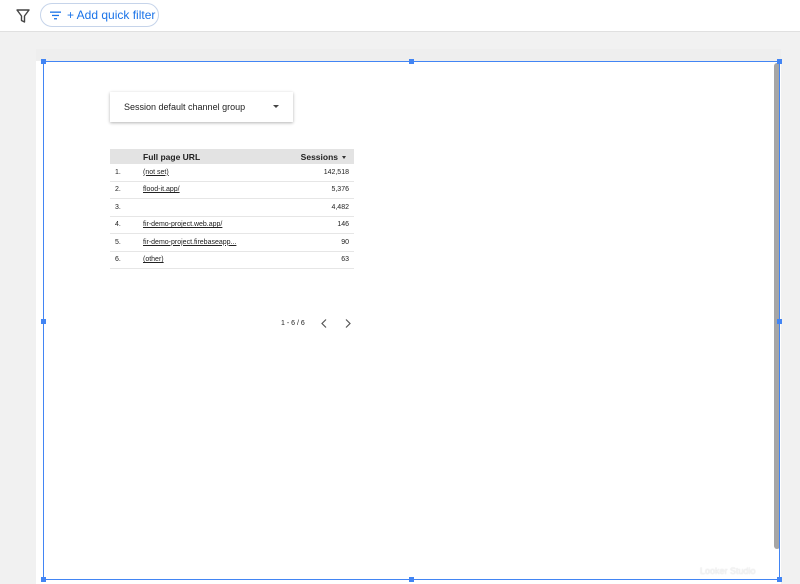  I want to click on row-index: 5., so click(118, 242).